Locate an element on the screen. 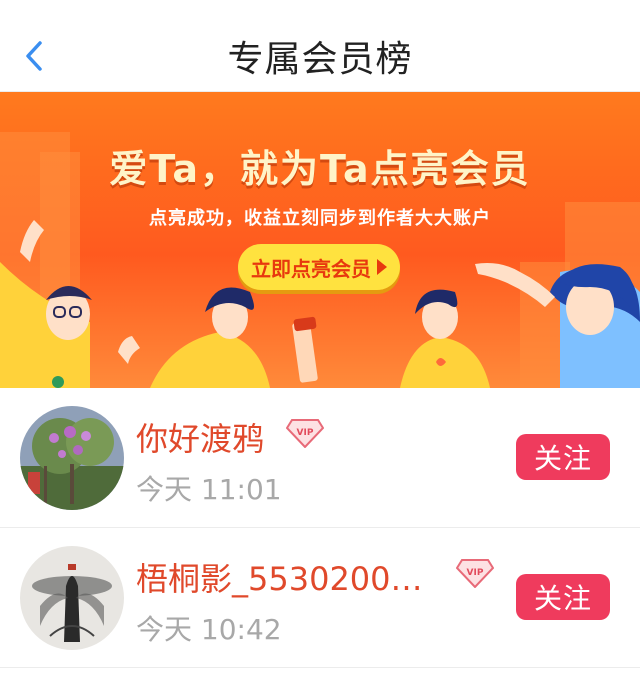 Image resolution: width=640 pixels, height=685 pixels. light-up-membership-button: 立即点亮会员 is located at coordinates (319, 267).